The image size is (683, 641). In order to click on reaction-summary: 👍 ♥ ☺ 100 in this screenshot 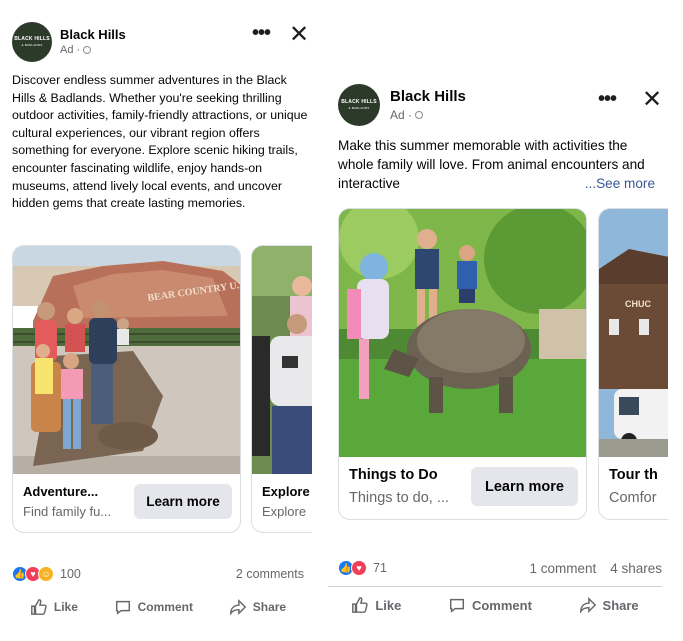, I will do `click(46, 574)`.